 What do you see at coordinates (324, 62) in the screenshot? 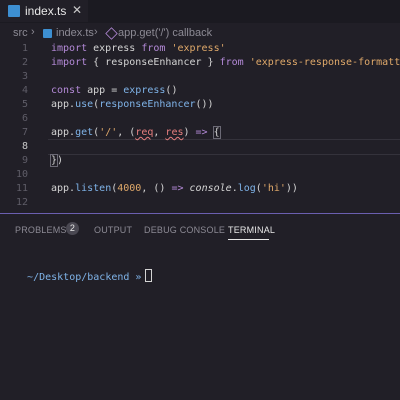
I see `code-token: 'express-response-formatter'` at bounding box center [324, 62].